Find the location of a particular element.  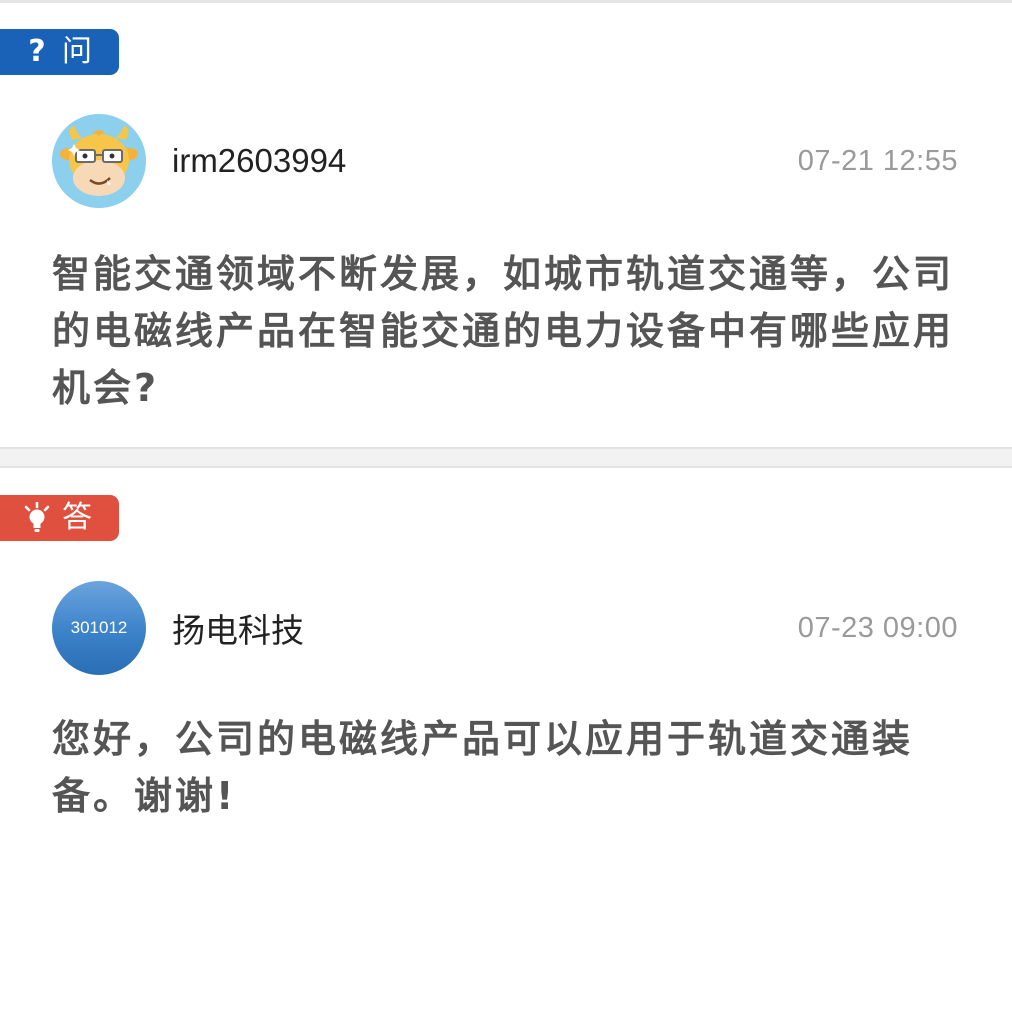

question-timestamp: 07-21 12:55 is located at coordinates (877, 160).